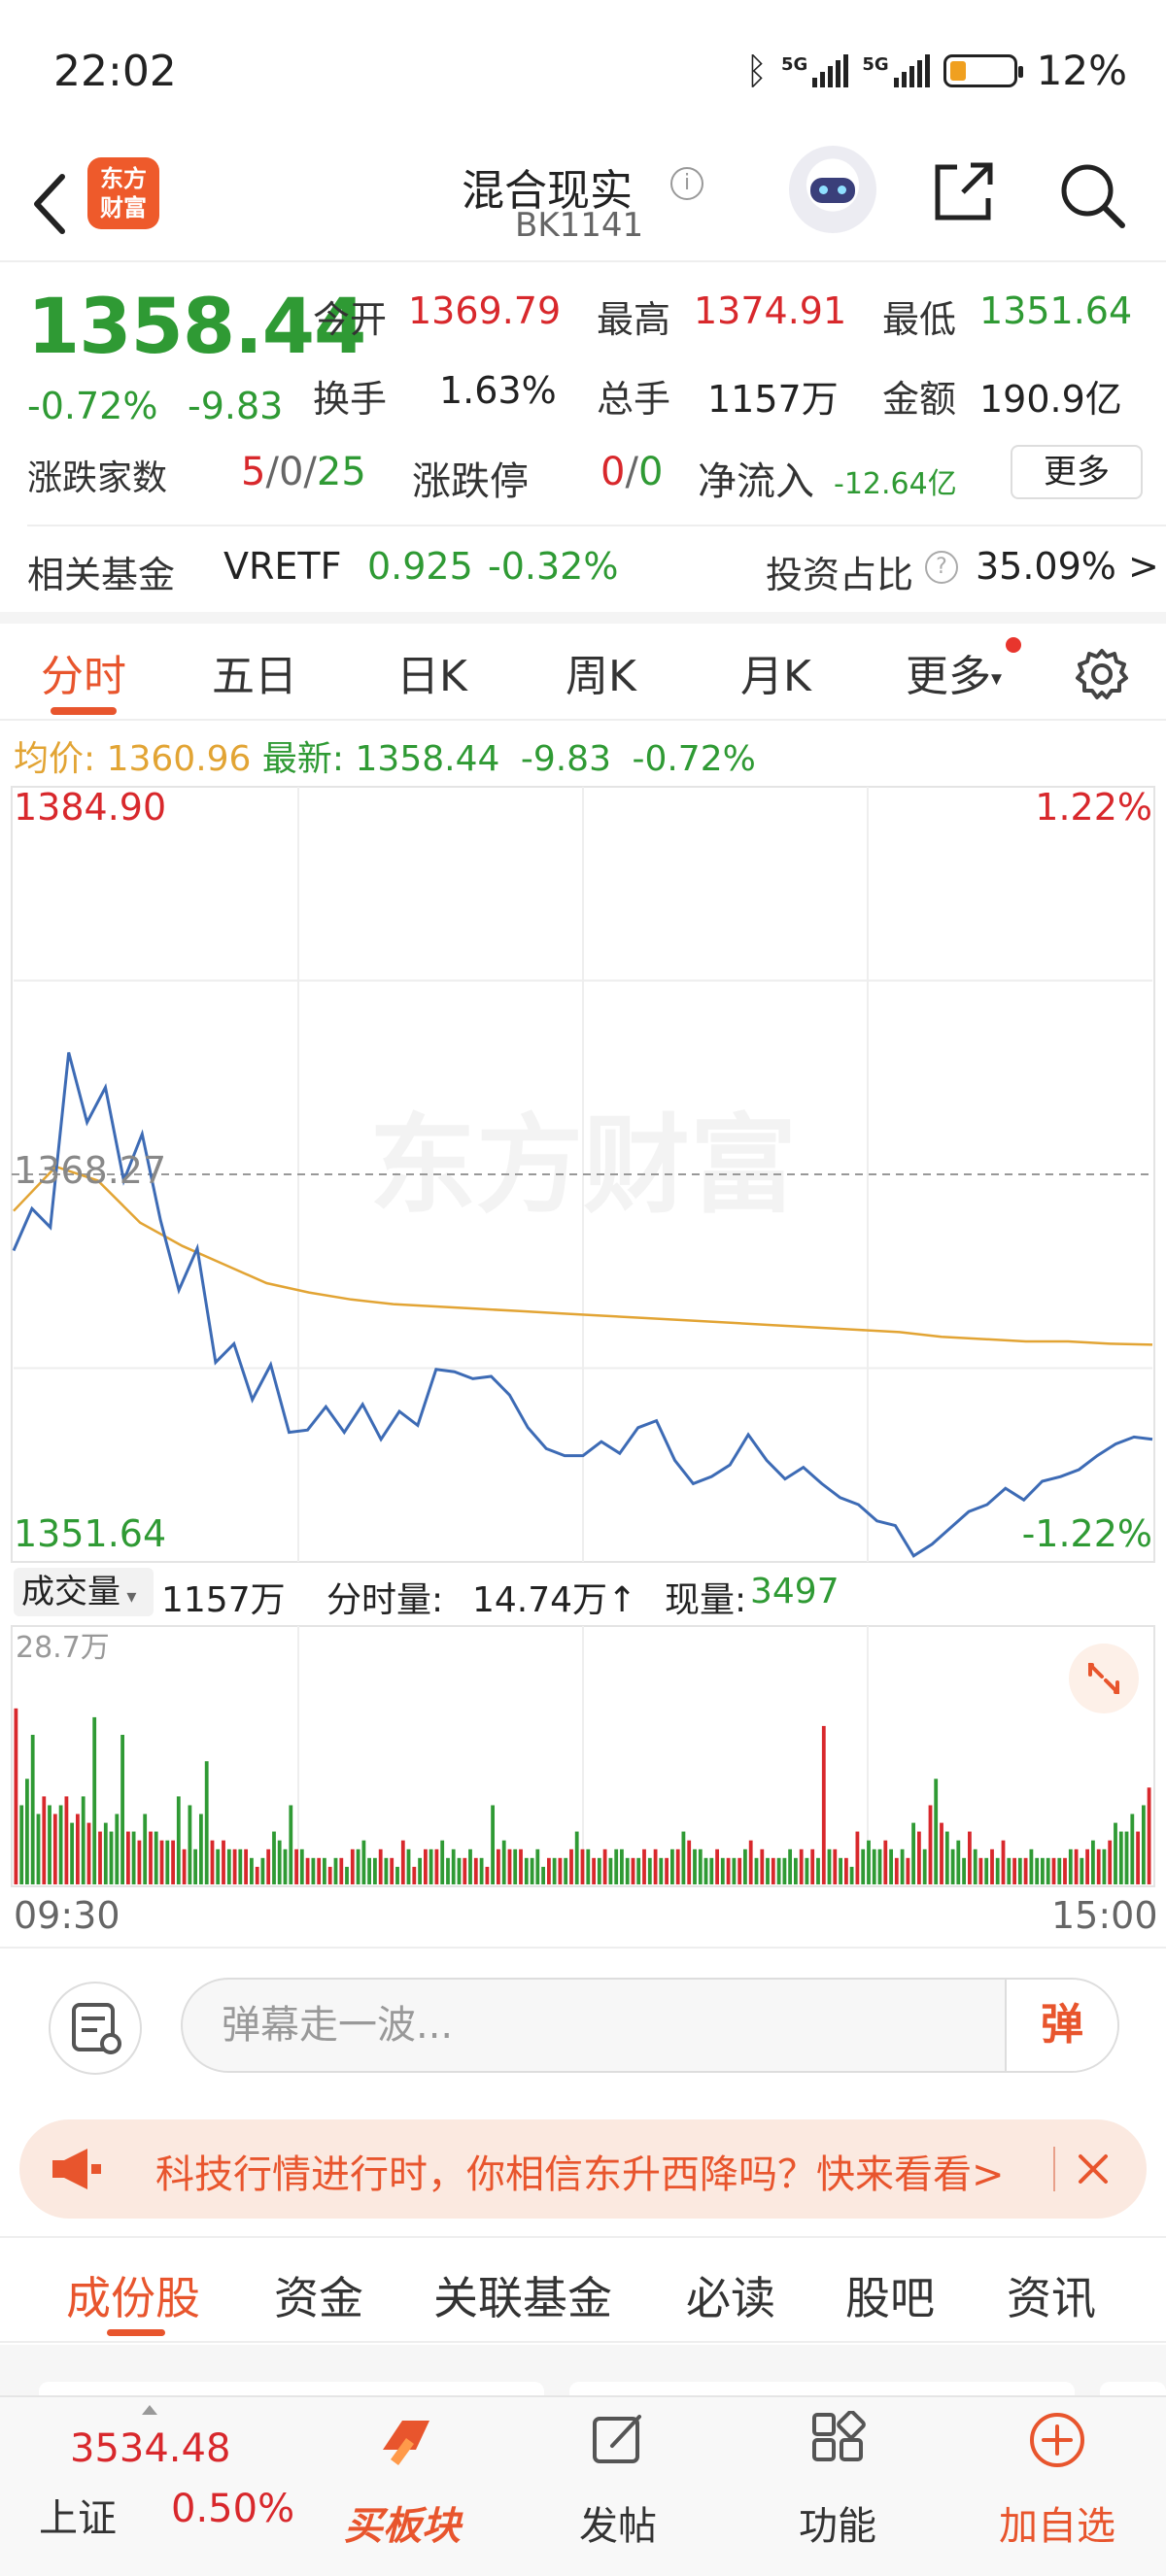  Describe the element at coordinates (954, 672) in the screenshot. I see `tab-more: 更多▾` at that location.